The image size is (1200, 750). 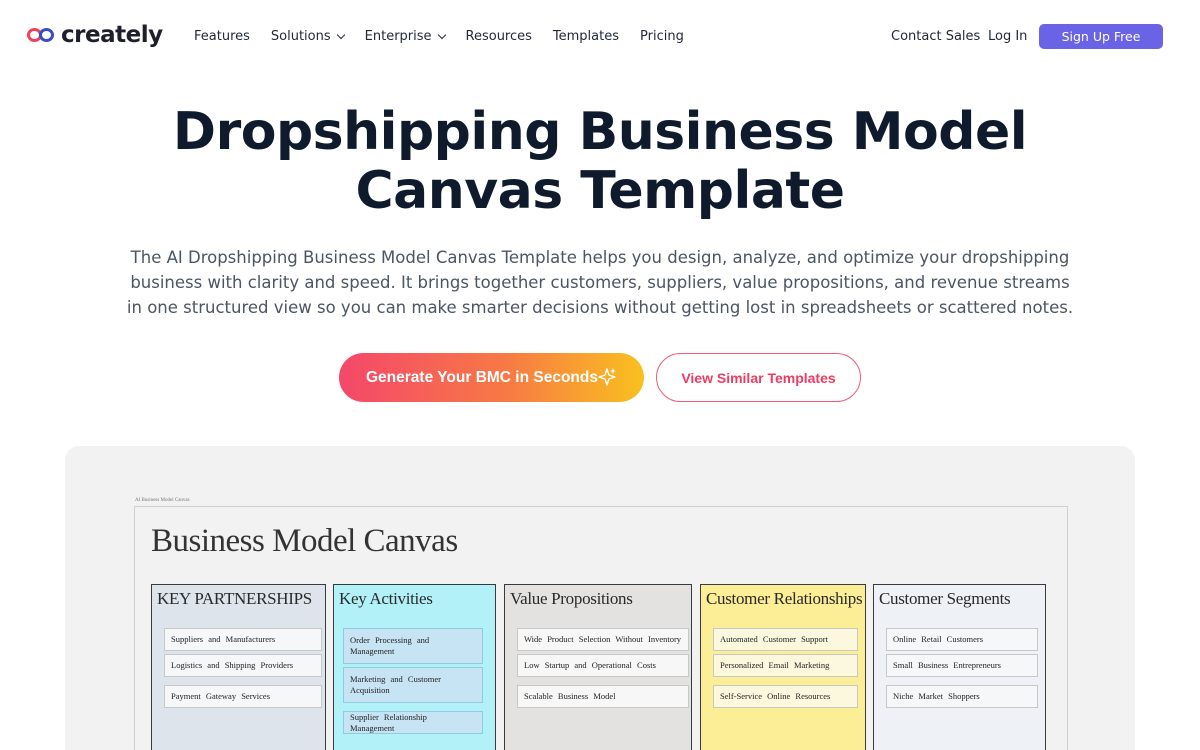 I want to click on nav-resources: Resources, so click(x=499, y=36).